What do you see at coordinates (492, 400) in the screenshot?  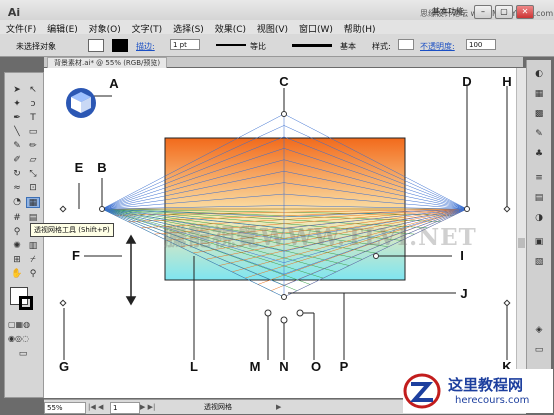 I see `logo-url: herecours.com` at bounding box center [492, 400].